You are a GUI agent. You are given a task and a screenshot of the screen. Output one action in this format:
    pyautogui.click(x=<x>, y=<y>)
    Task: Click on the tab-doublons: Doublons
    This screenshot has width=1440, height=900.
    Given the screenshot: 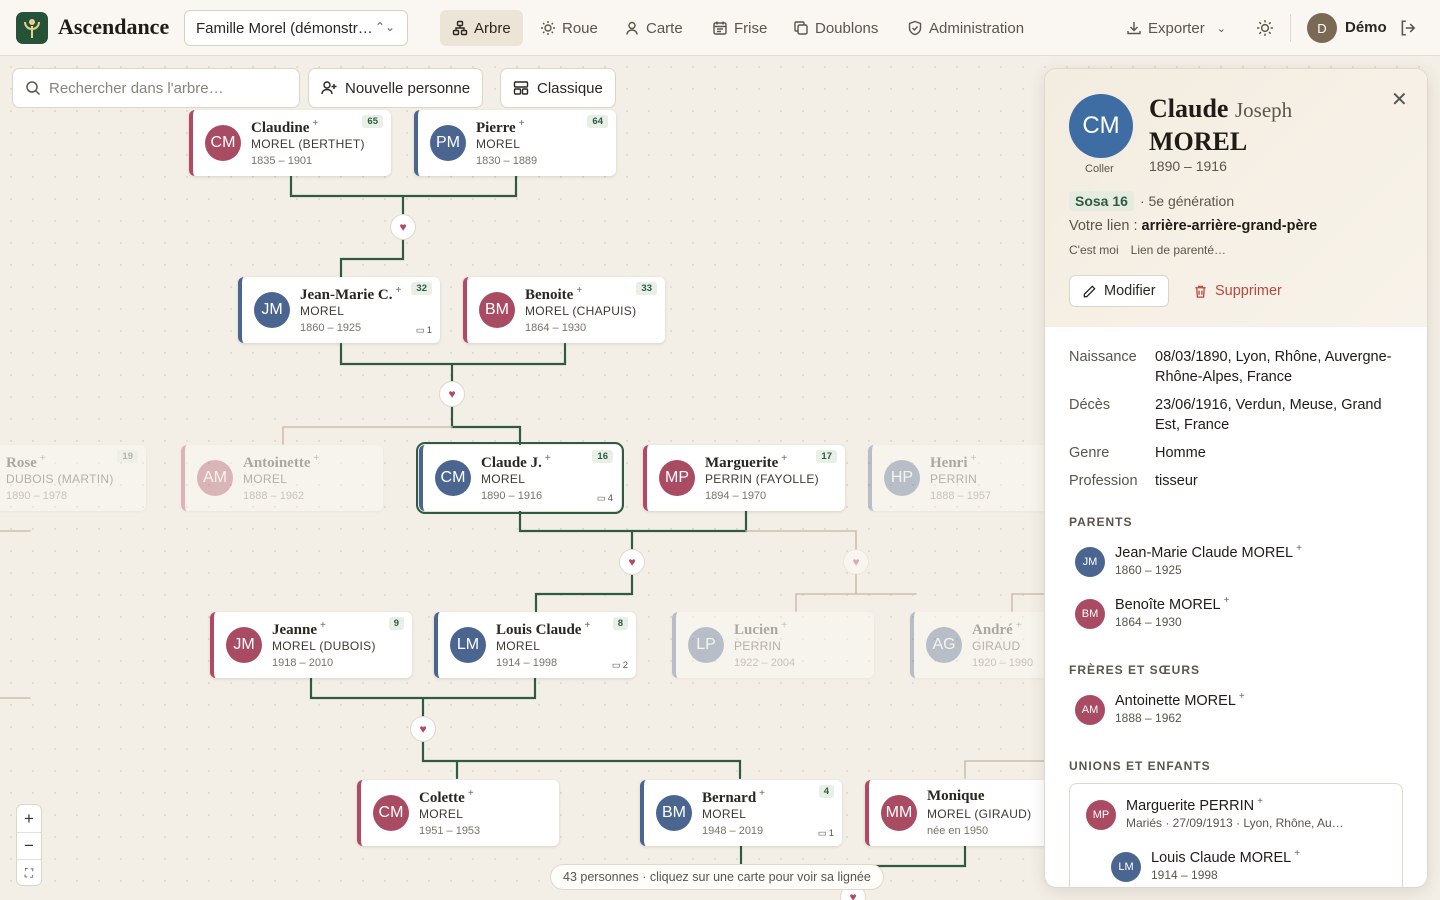 What is the action you would take?
    pyautogui.click(x=835, y=28)
    